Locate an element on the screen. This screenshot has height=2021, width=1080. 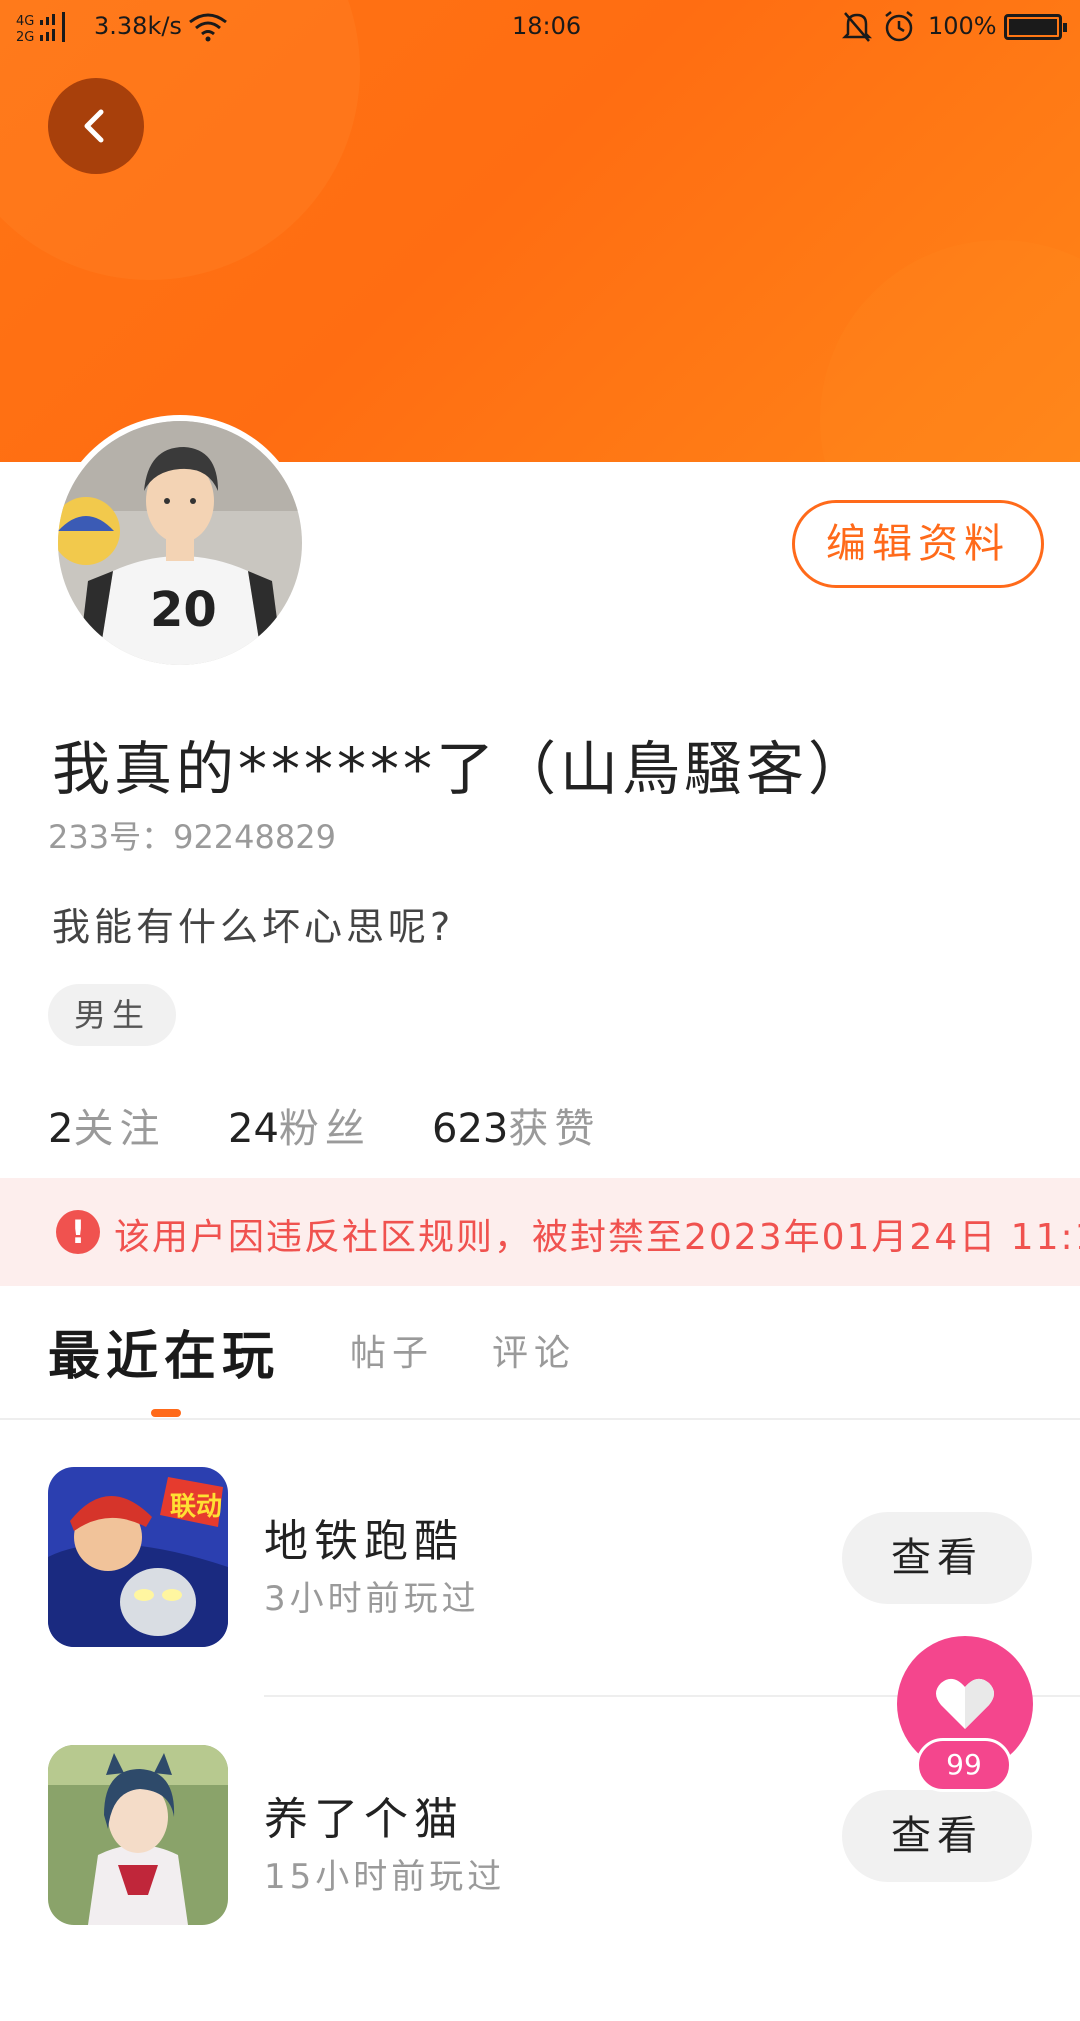
exclamation-icon: ! is located at coordinates (78, 1232).